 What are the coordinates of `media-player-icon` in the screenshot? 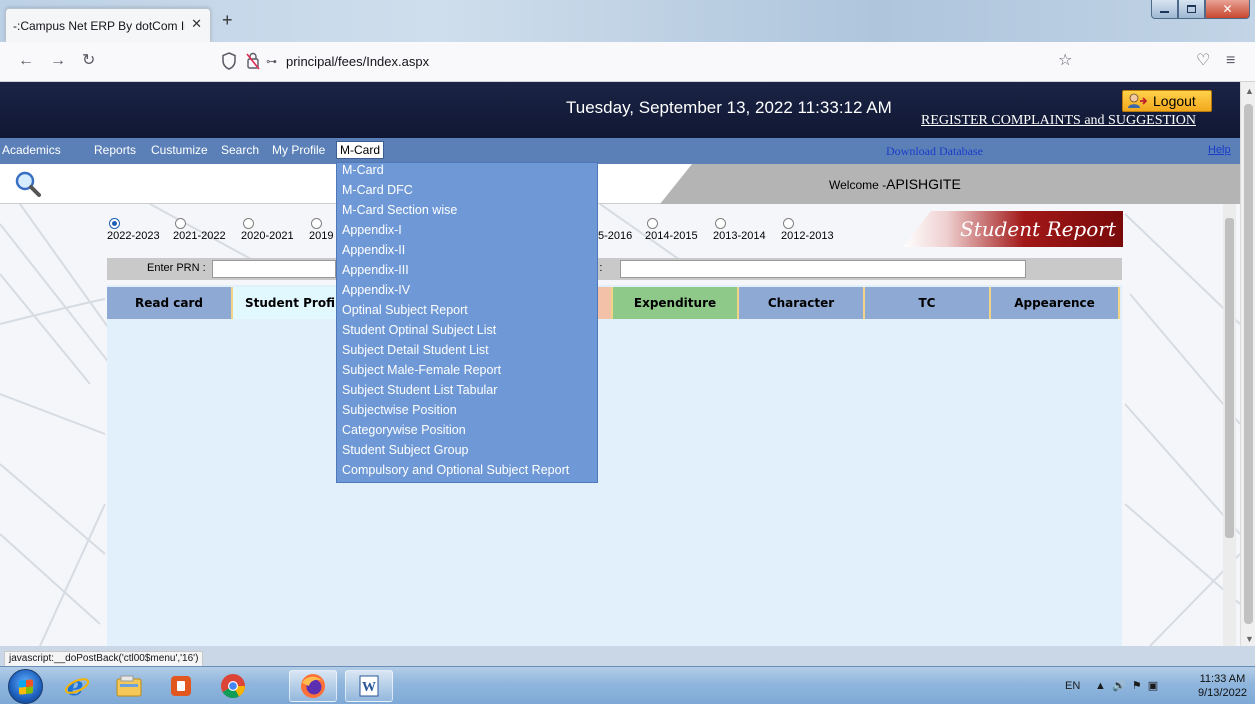 It's located at (181, 686).